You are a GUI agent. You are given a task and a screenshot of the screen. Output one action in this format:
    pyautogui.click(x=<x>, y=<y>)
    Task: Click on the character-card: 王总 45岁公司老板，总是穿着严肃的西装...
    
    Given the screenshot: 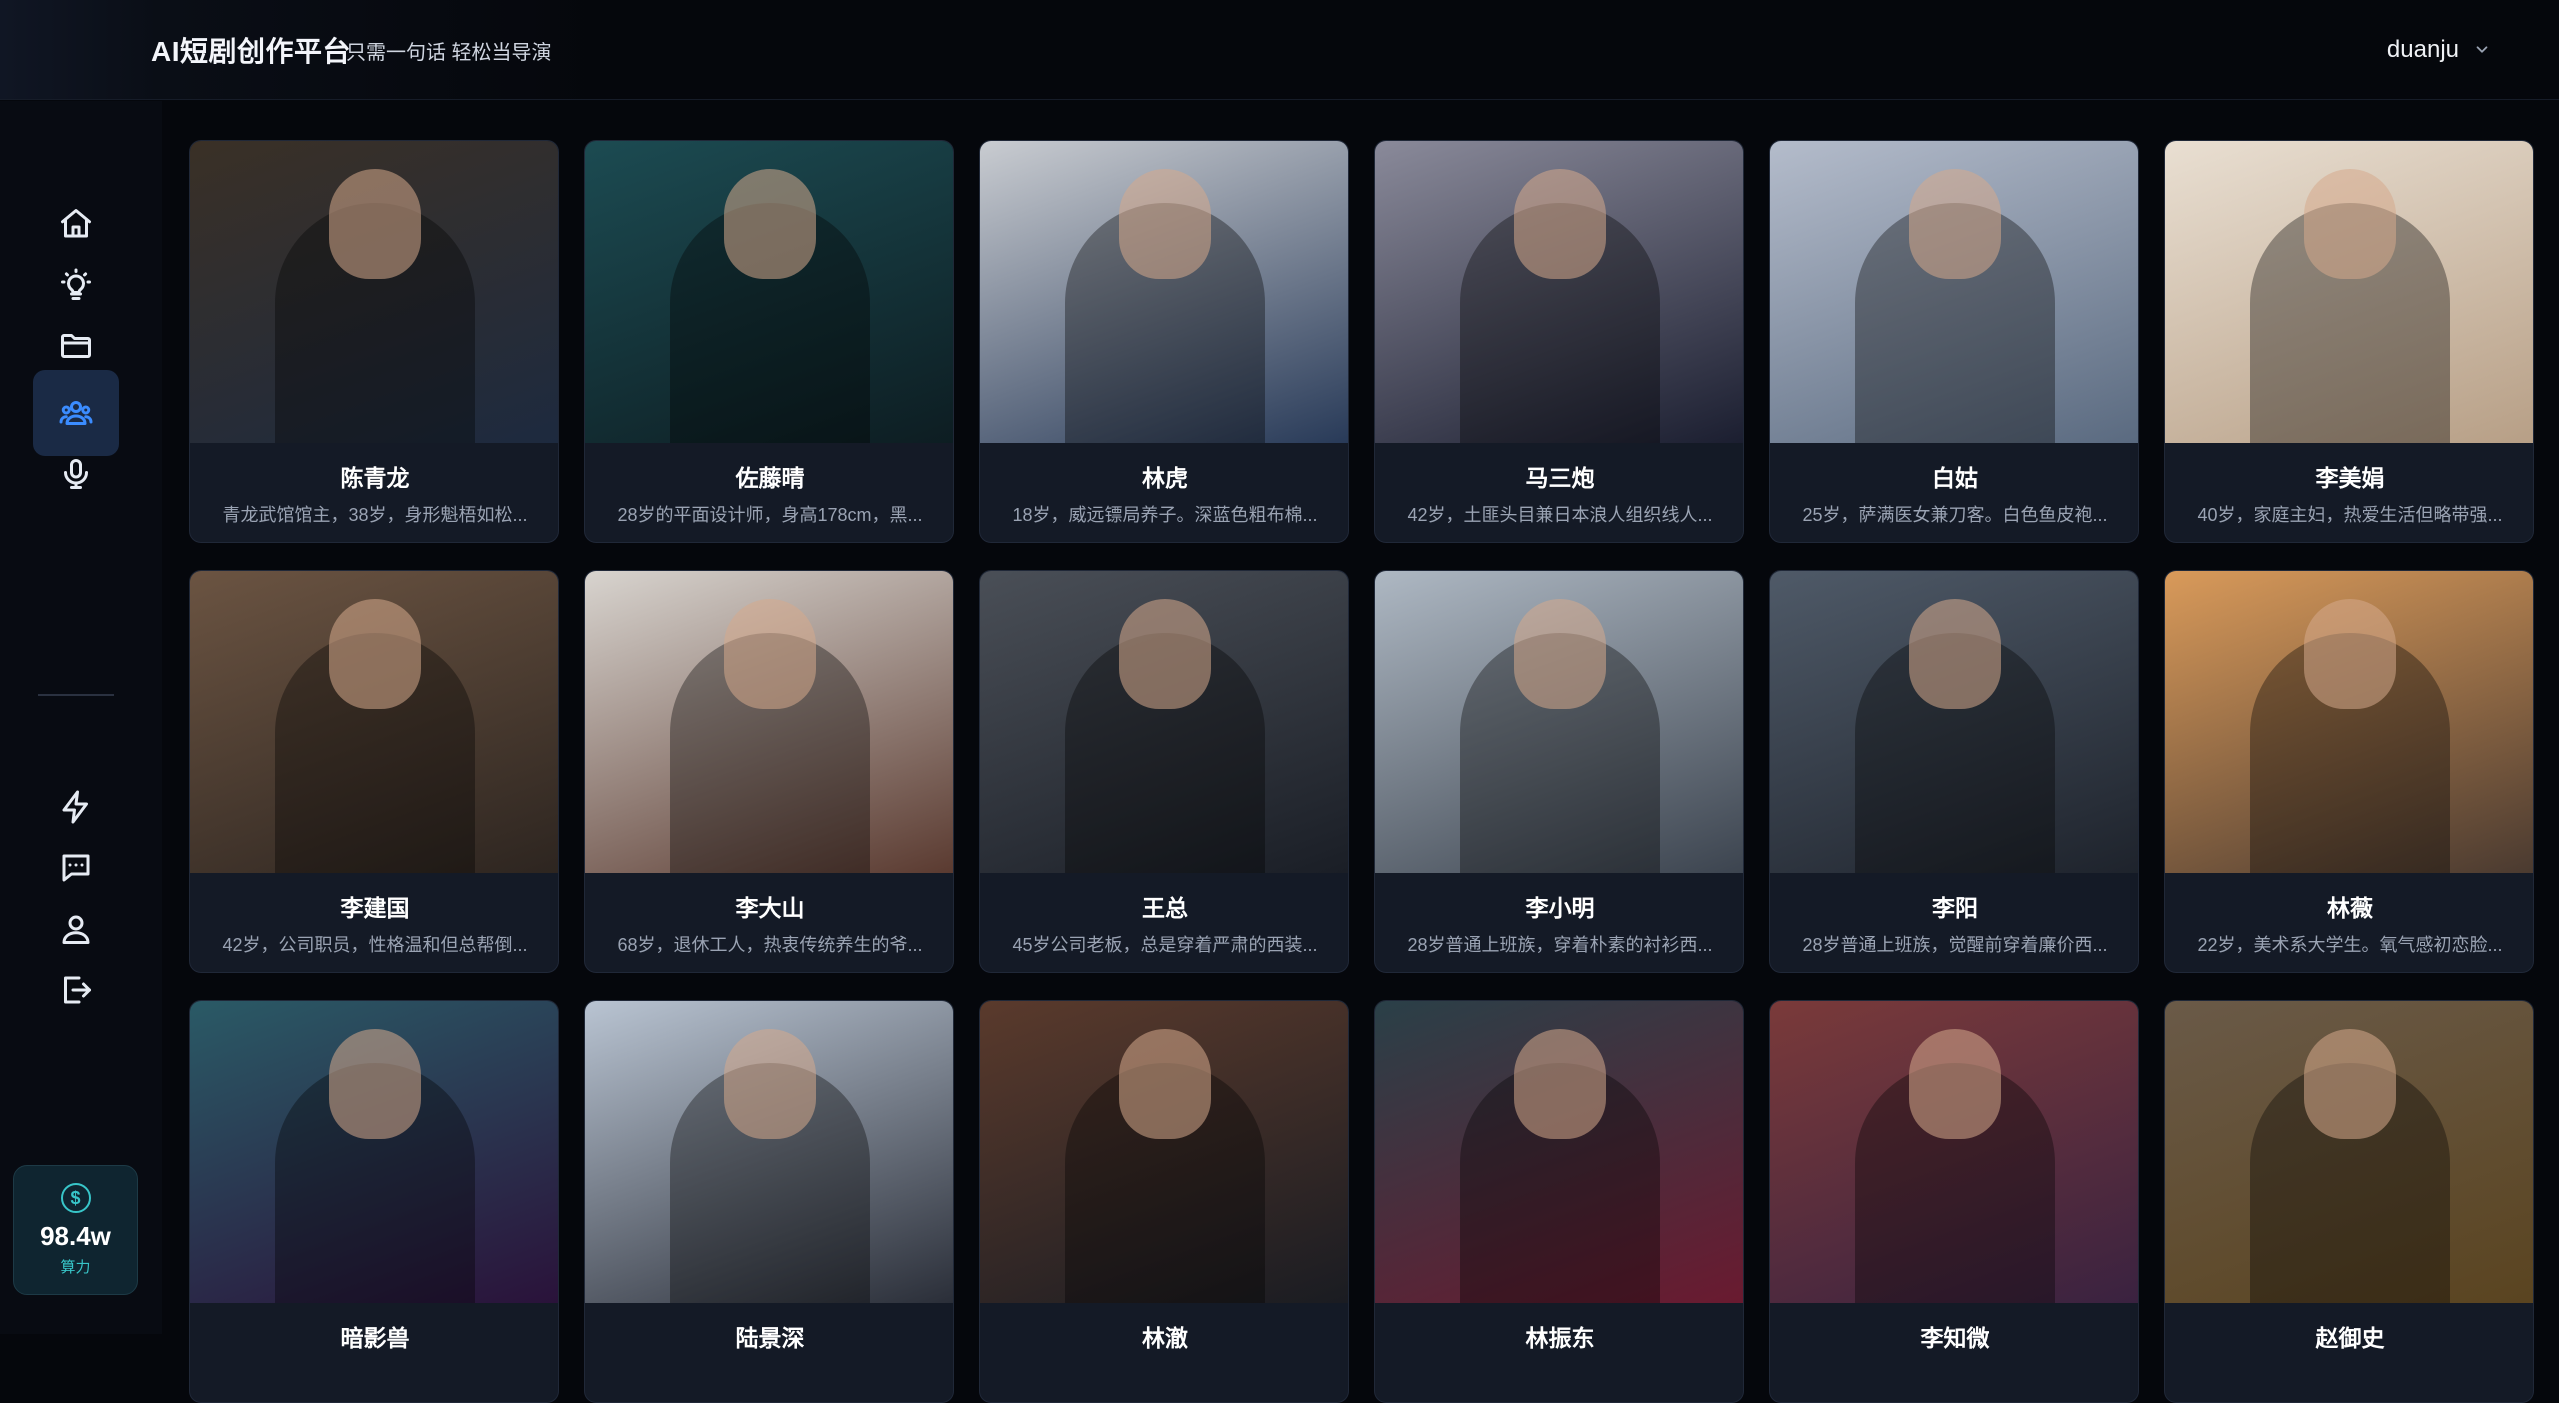 What is the action you would take?
    pyautogui.click(x=1164, y=771)
    